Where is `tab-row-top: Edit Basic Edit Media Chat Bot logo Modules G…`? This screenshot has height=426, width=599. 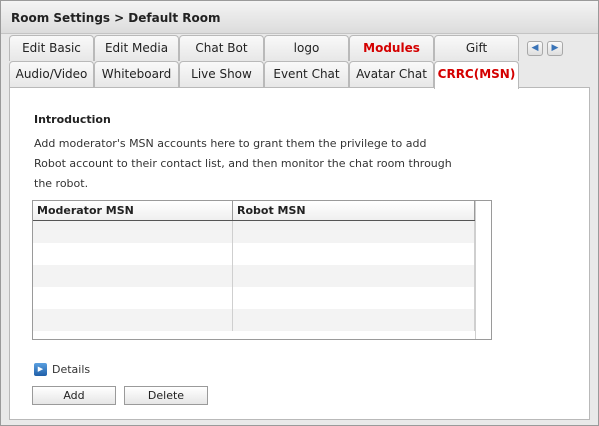
tab-row-top: Edit Basic Edit Media Chat Bot logo Modules G… is located at coordinates (265, 48).